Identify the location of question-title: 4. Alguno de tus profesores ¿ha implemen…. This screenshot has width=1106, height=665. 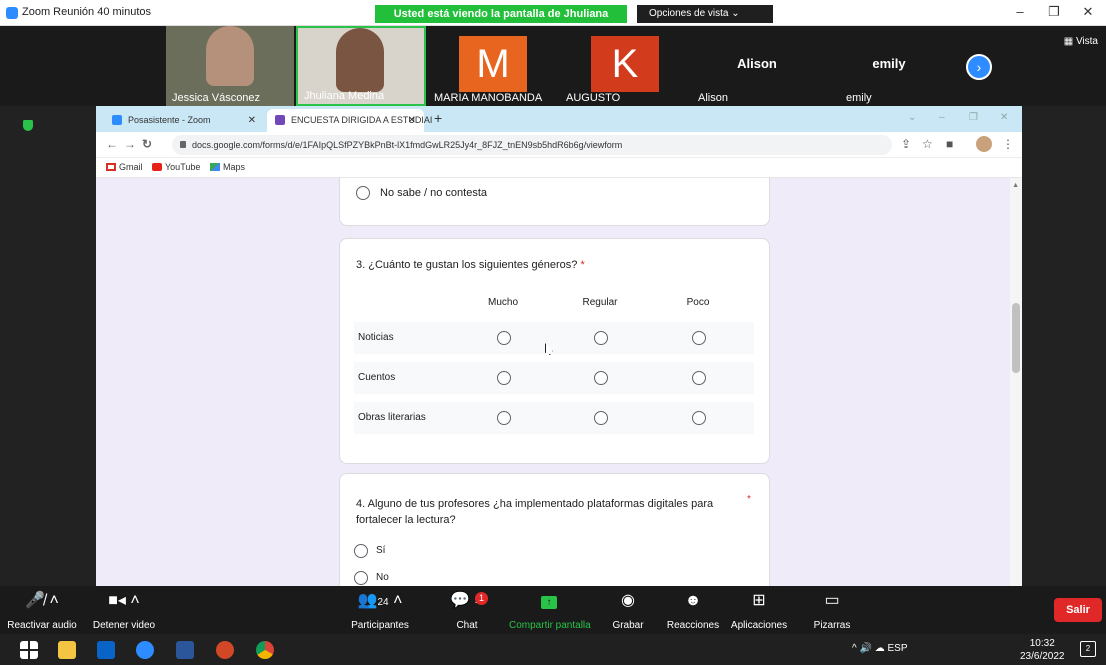
(535, 512).